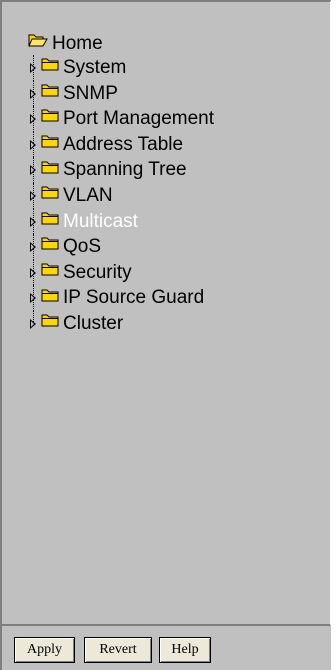  I want to click on tree-item-spanning-tree: Spanning Tree, so click(121, 170).